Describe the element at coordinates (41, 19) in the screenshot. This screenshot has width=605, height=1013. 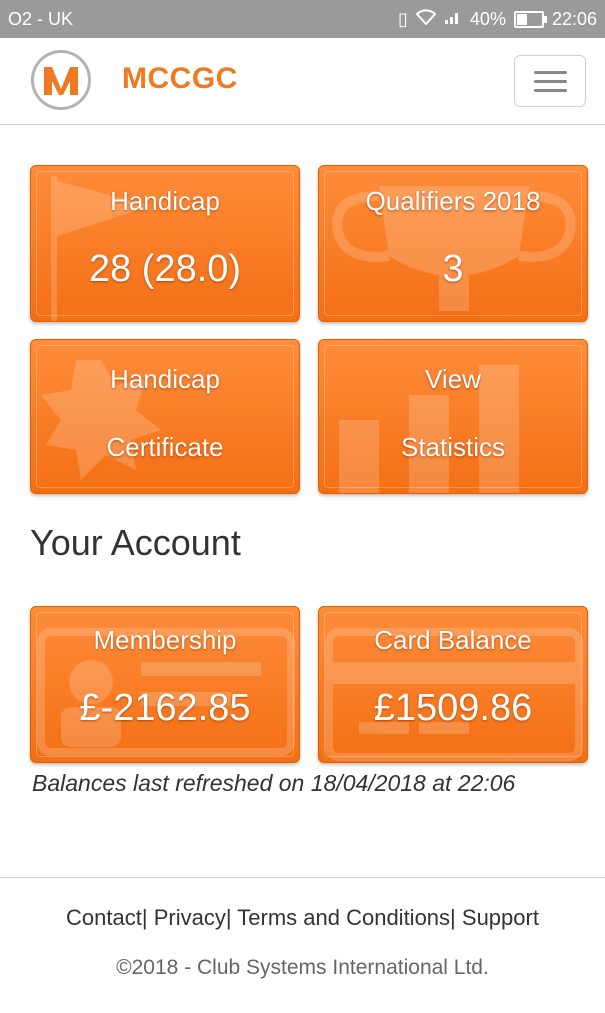
I see `carrier-label: O2 - UK` at that location.